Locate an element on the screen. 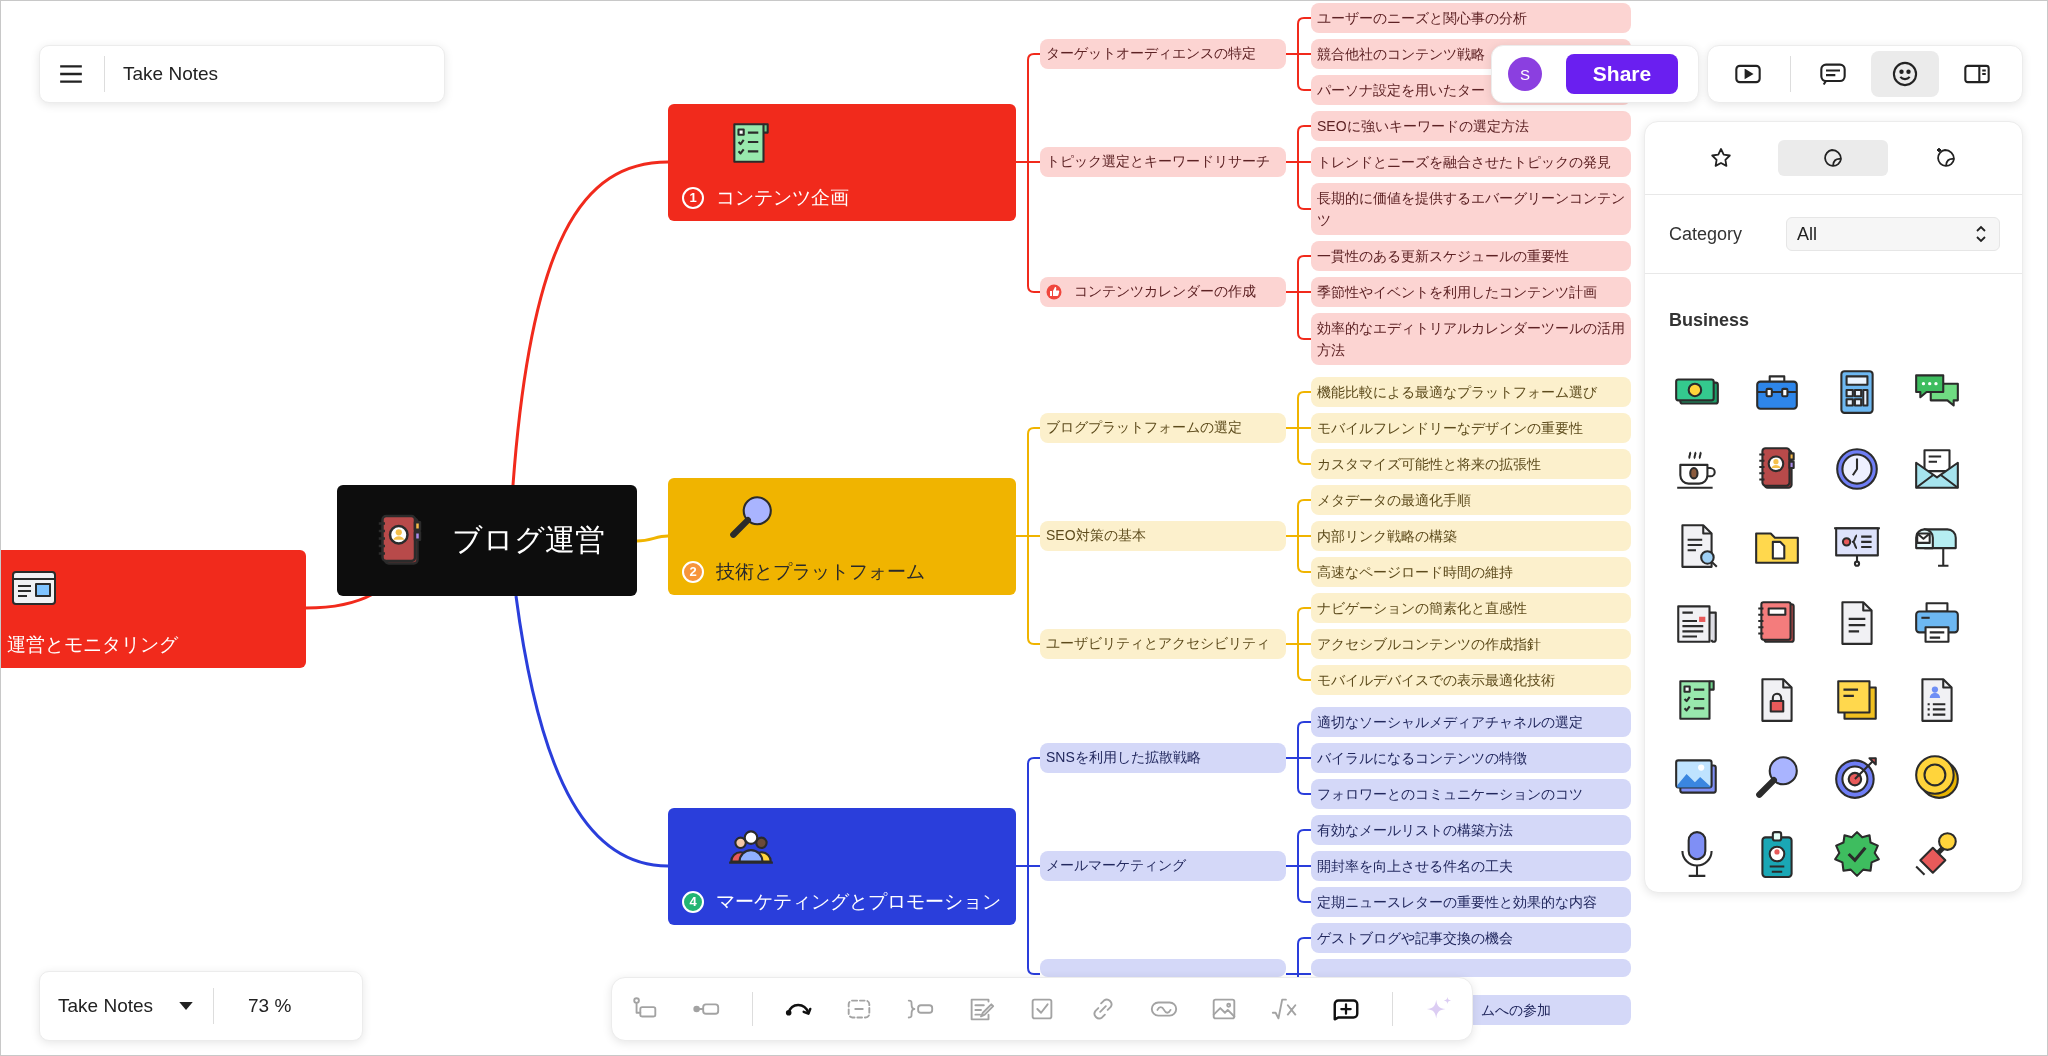 Image resolution: width=2048 pixels, height=1056 pixels. leaf-node: 長期的に価値を提供するエバーグリーンコンテンツ is located at coordinates (1471, 209).